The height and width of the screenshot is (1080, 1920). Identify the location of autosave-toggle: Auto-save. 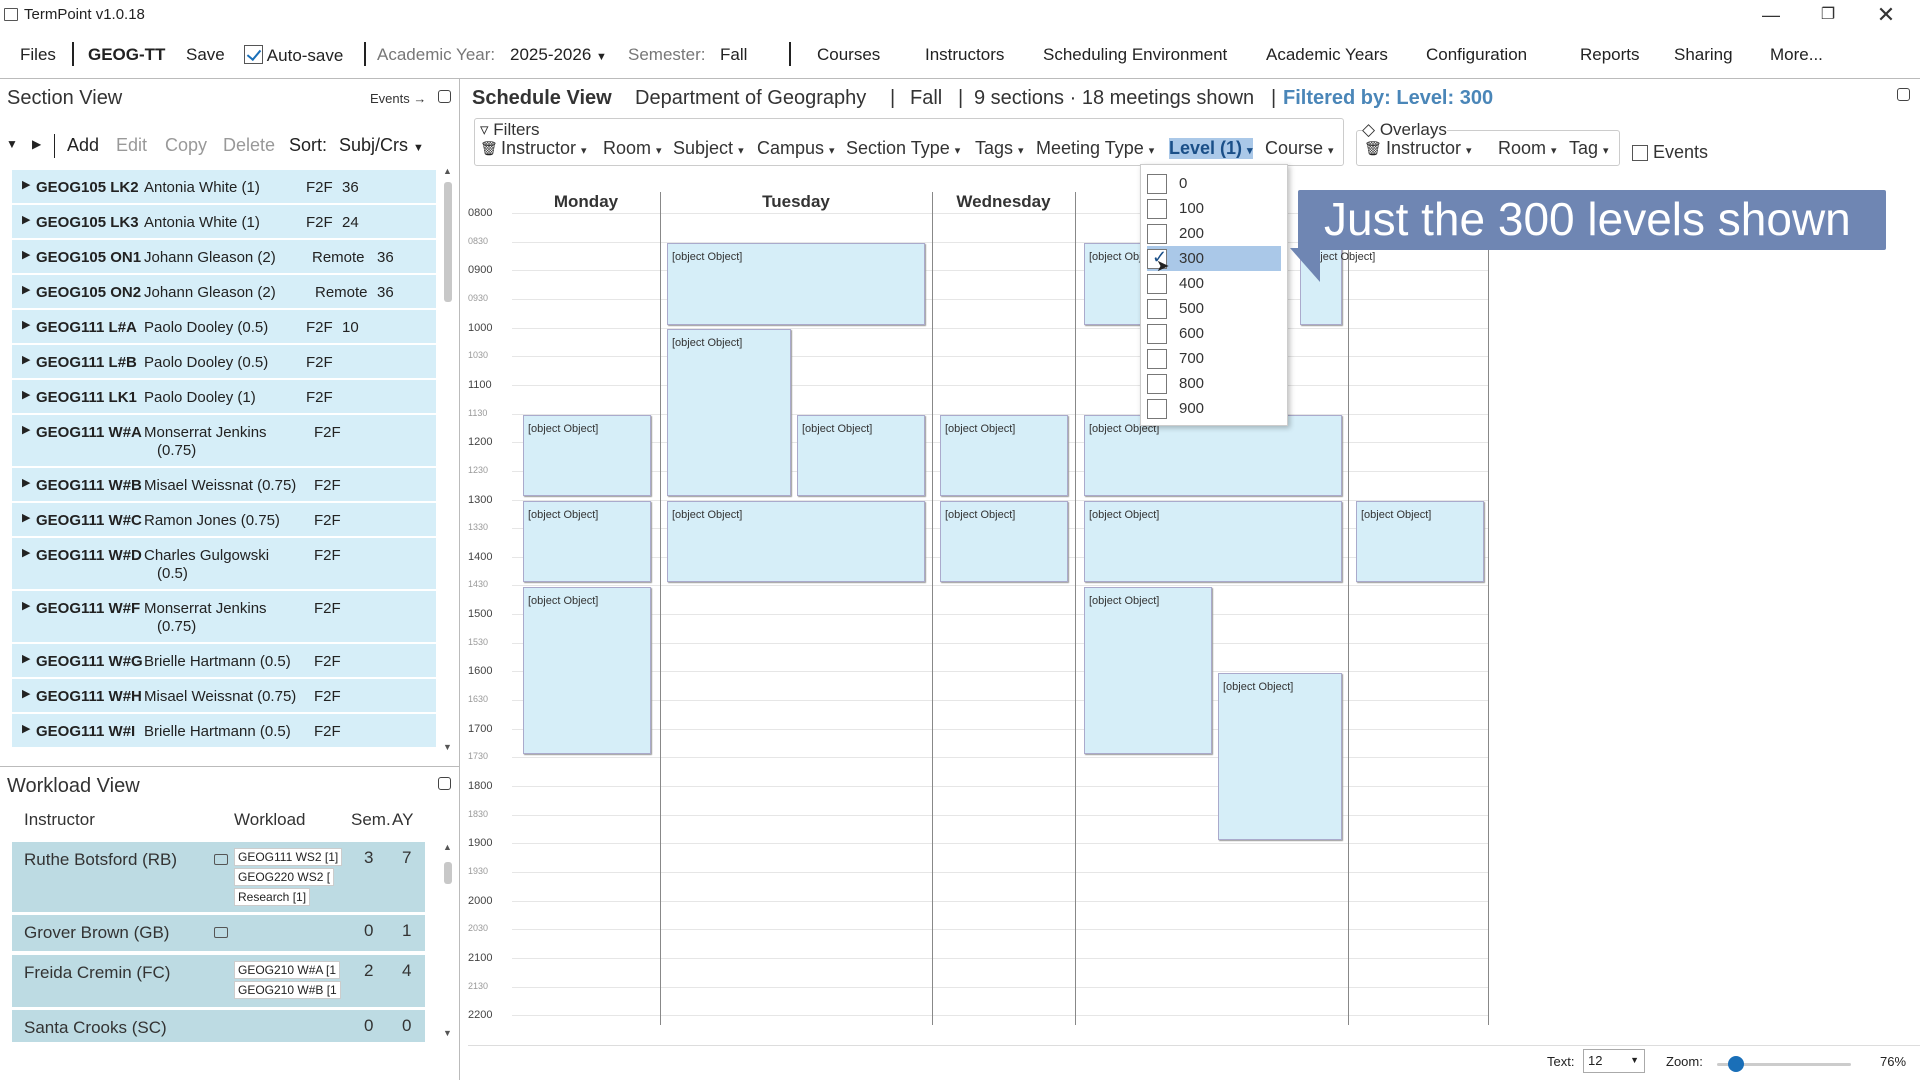
(293, 55).